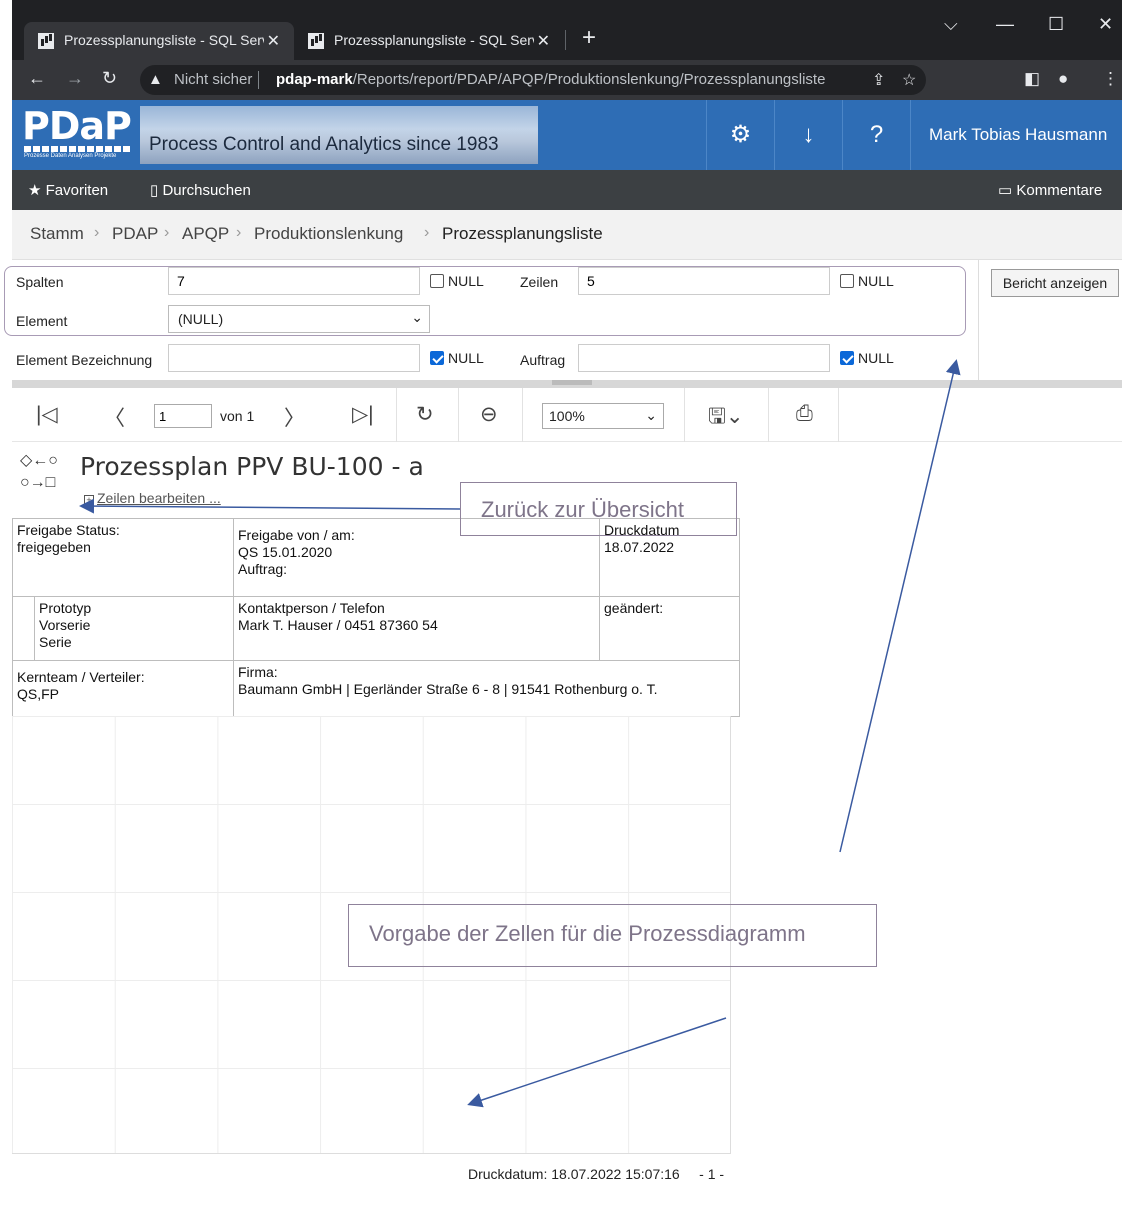  I want to click on arrow-to-parameters, so click(900, 606).